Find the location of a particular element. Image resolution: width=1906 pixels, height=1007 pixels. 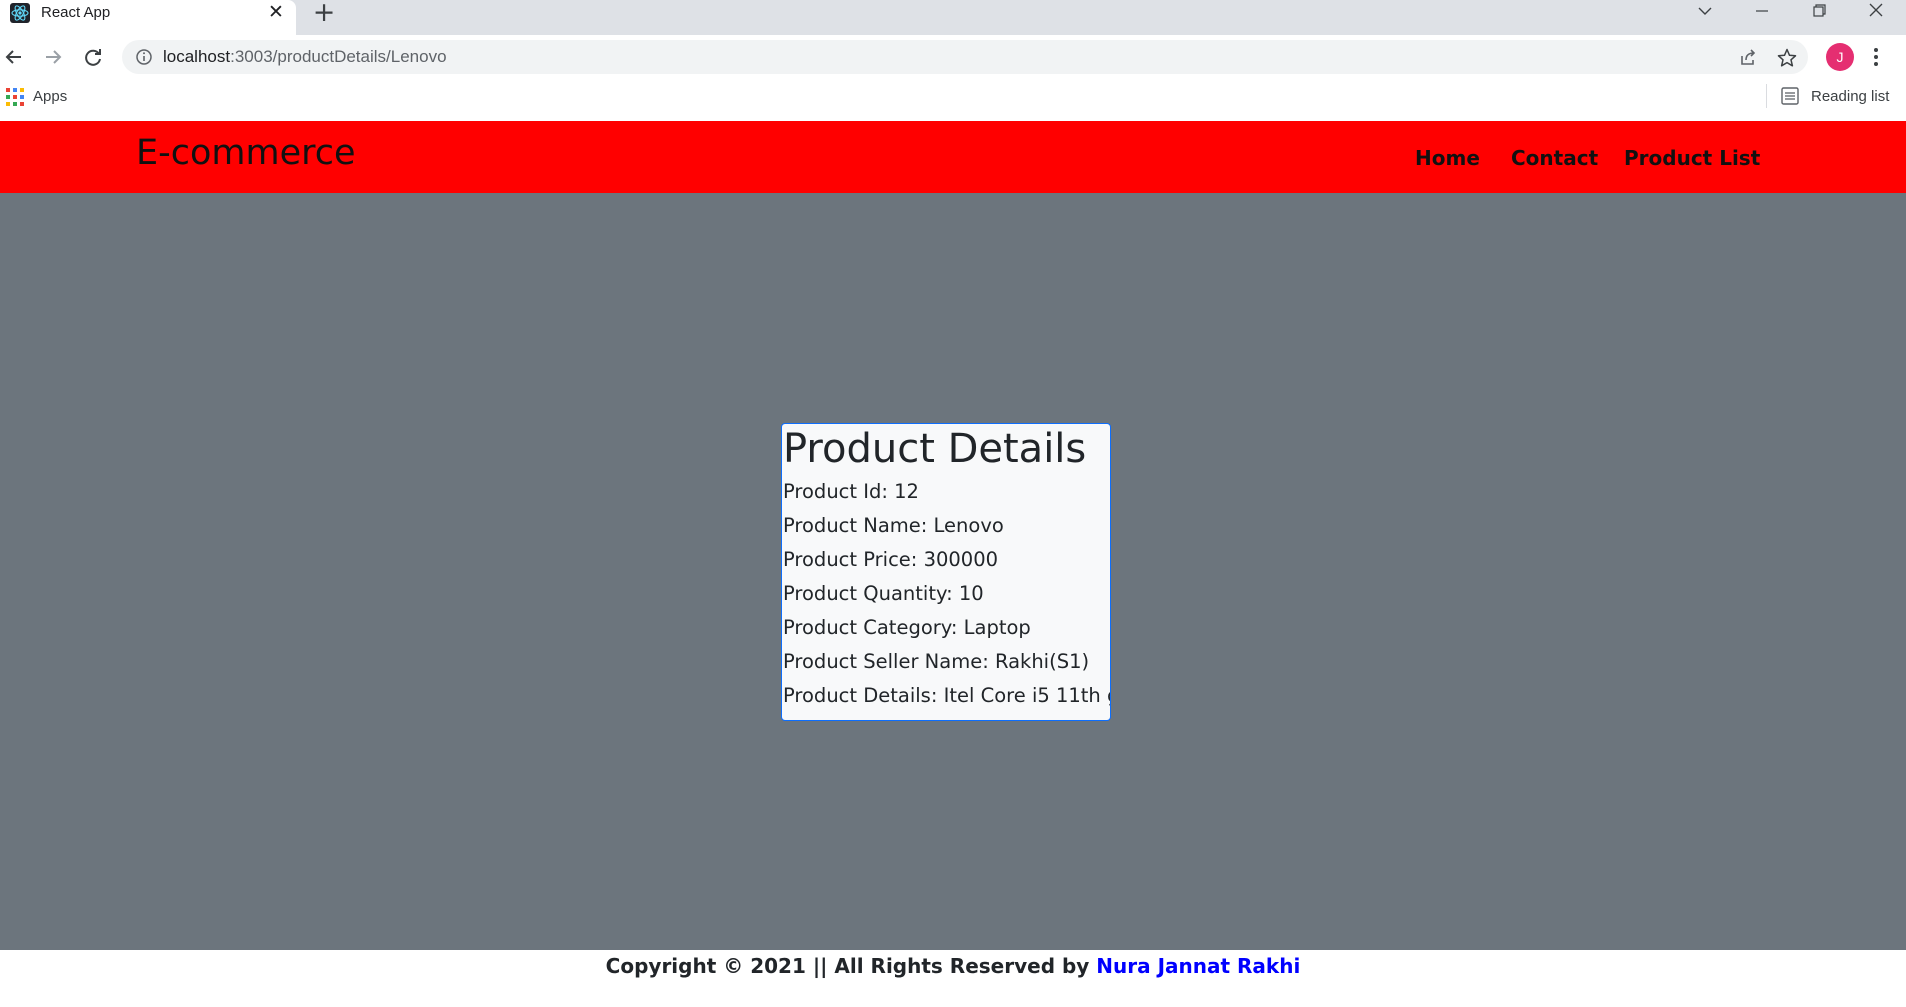

url-text: localhost:3003/productDetails/Lenovo is located at coordinates (305, 57).